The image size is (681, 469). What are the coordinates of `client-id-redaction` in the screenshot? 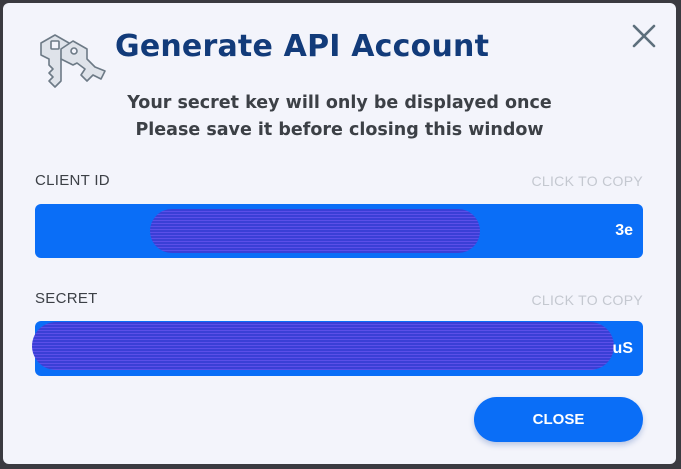 It's located at (315, 231).